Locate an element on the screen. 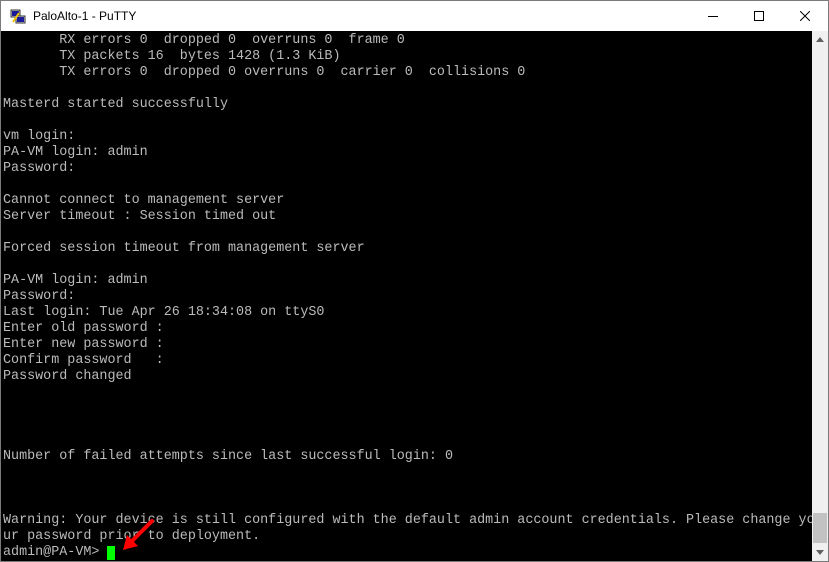 The image size is (829, 562). terminal-line: Masterd started successfully is located at coordinates (115, 104).